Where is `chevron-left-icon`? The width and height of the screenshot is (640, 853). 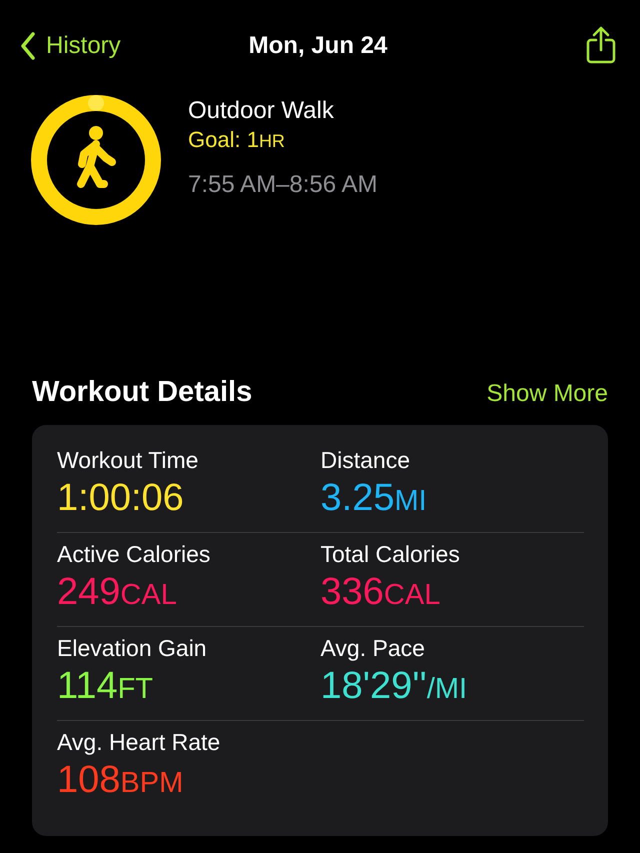 chevron-left-icon is located at coordinates (28, 46).